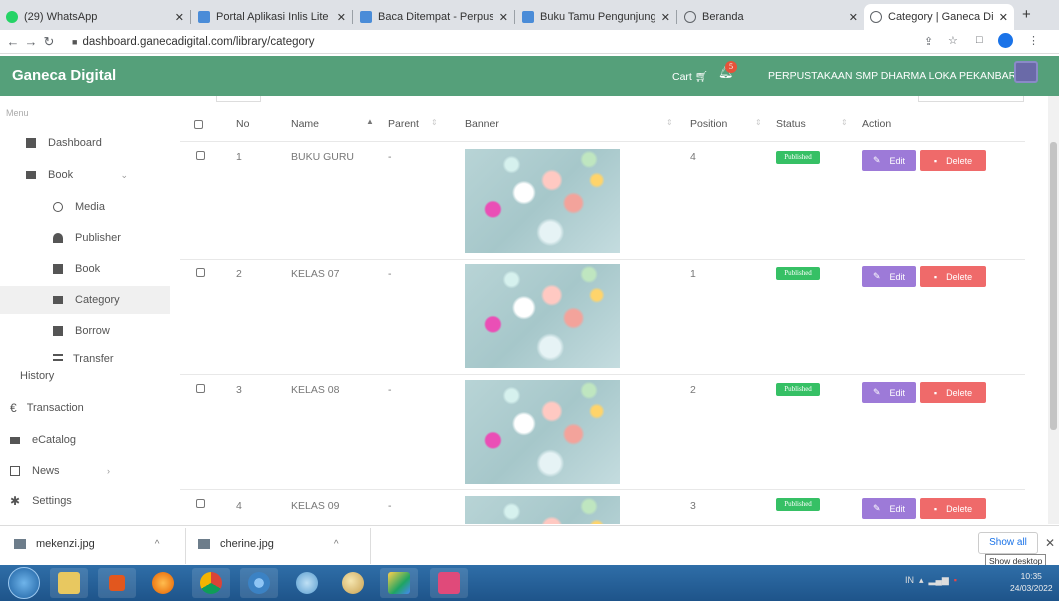  I want to click on page-scrollbar, so click(1053, 310).